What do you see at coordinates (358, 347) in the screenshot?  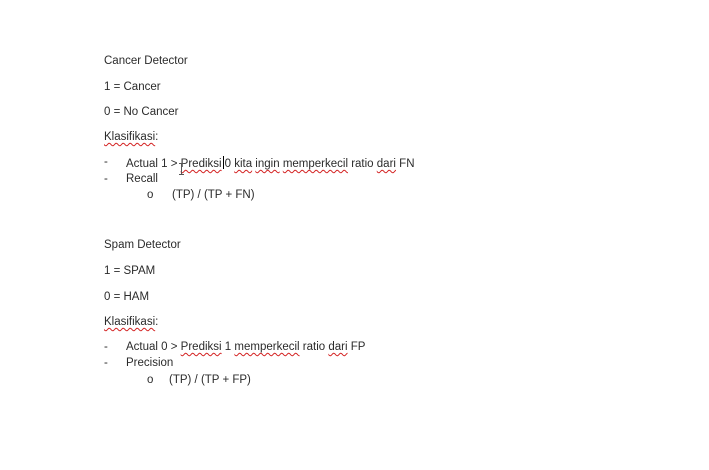 I see `word-fp: FP` at bounding box center [358, 347].